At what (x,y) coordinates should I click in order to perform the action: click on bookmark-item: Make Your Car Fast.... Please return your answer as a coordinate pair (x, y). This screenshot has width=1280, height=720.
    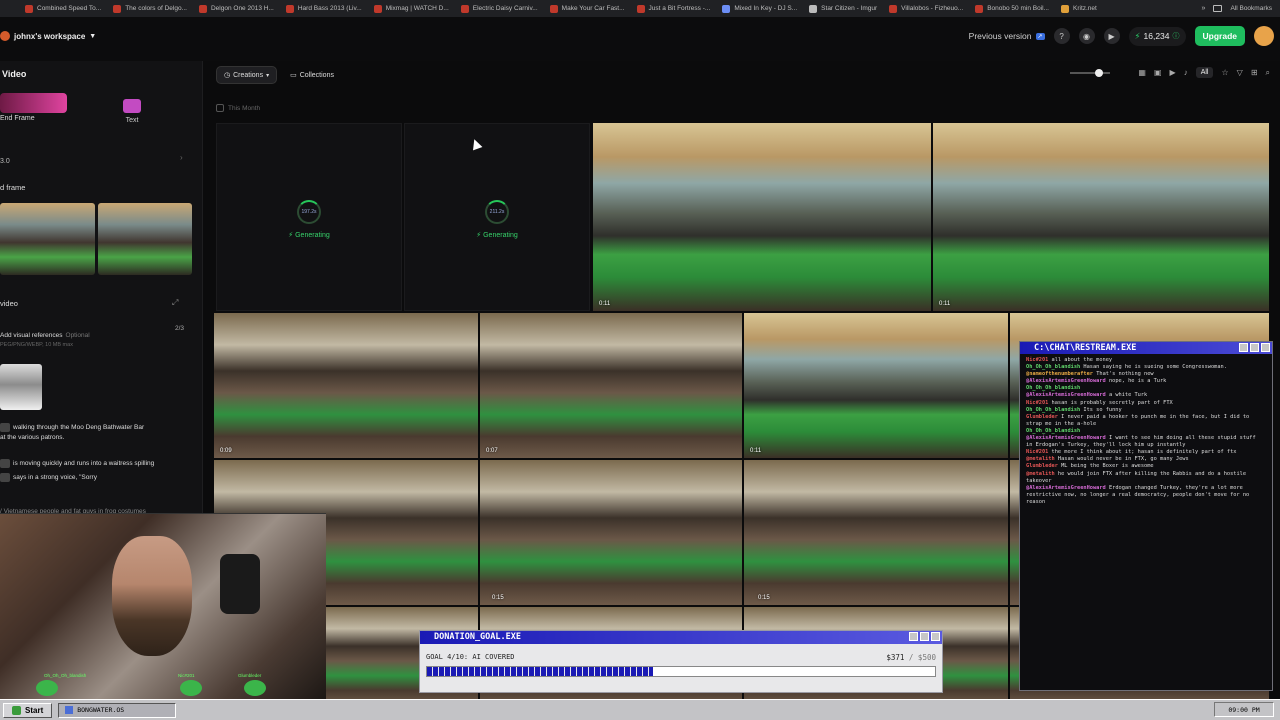
    Looking at the image, I should click on (587, 8).